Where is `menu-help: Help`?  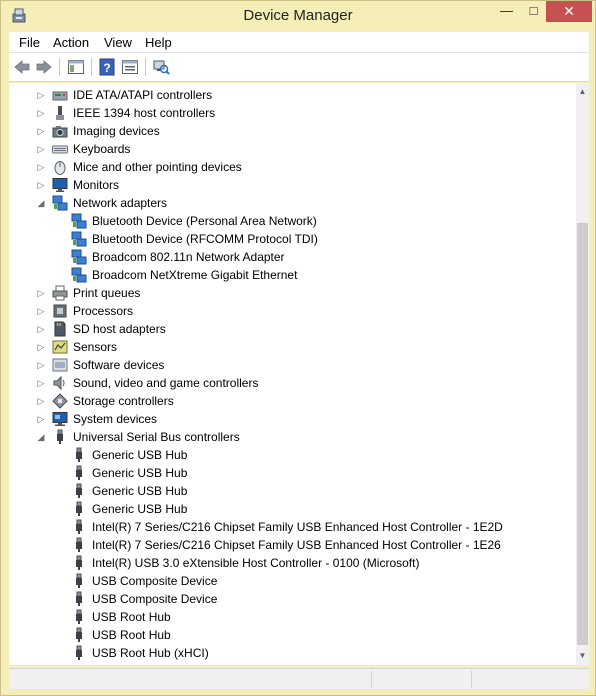
menu-help: Help is located at coordinates (158, 42).